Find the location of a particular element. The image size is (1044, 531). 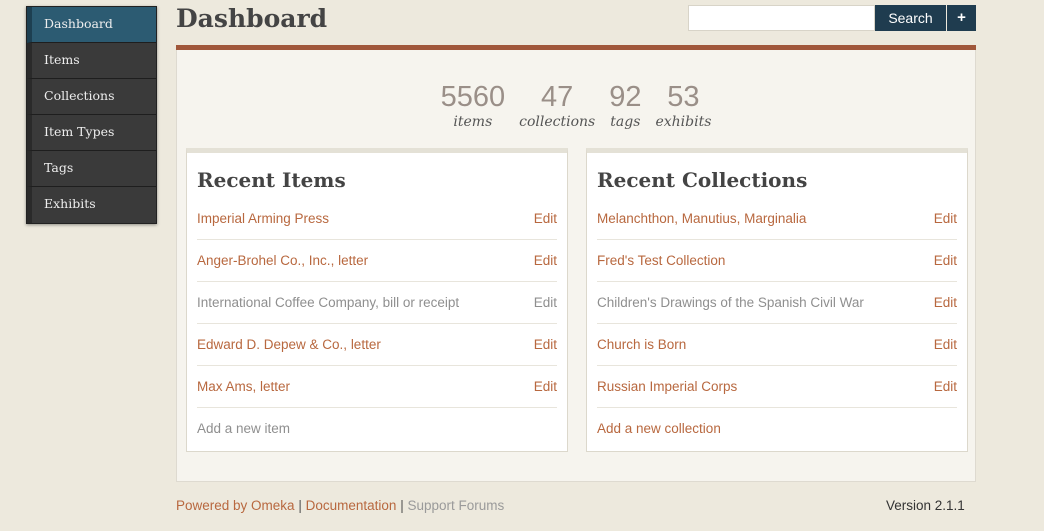

page-title: Dashboard is located at coordinates (252, 18).